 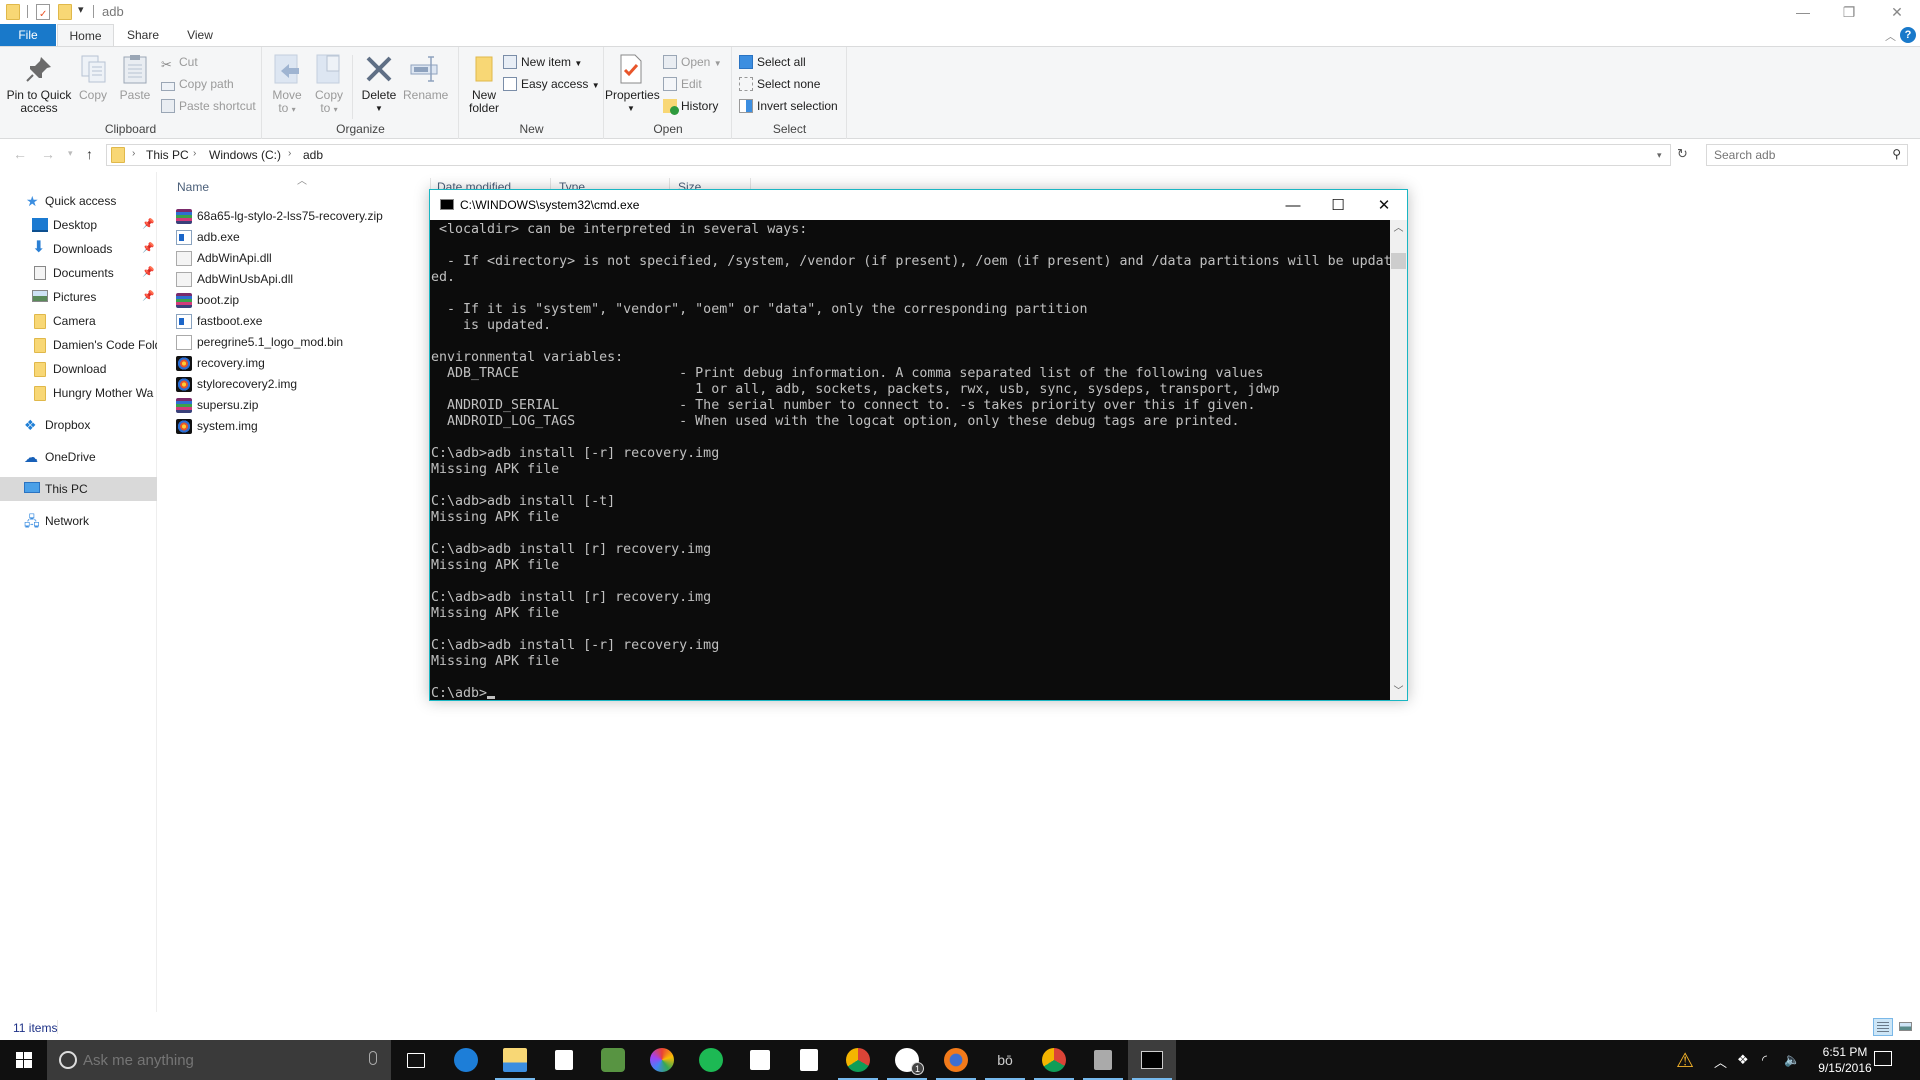 What do you see at coordinates (1338, 205) in the screenshot?
I see `cmd-maximize-button: ☐` at bounding box center [1338, 205].